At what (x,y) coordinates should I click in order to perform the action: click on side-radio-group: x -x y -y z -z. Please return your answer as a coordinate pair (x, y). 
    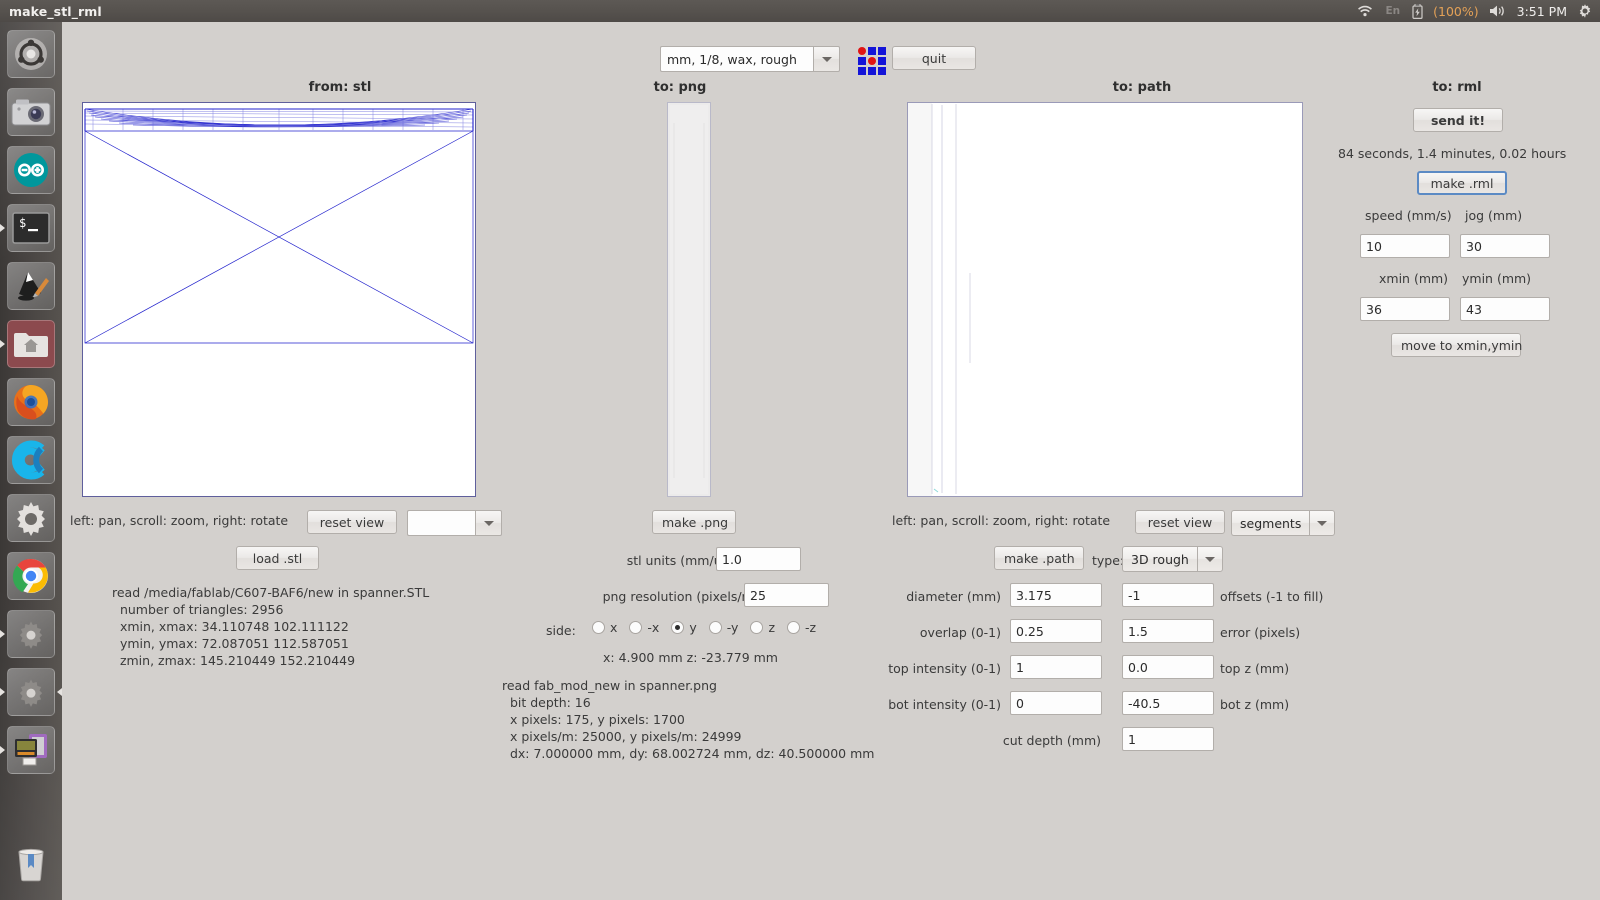
    Looking at the image, I should click on (710, 627).